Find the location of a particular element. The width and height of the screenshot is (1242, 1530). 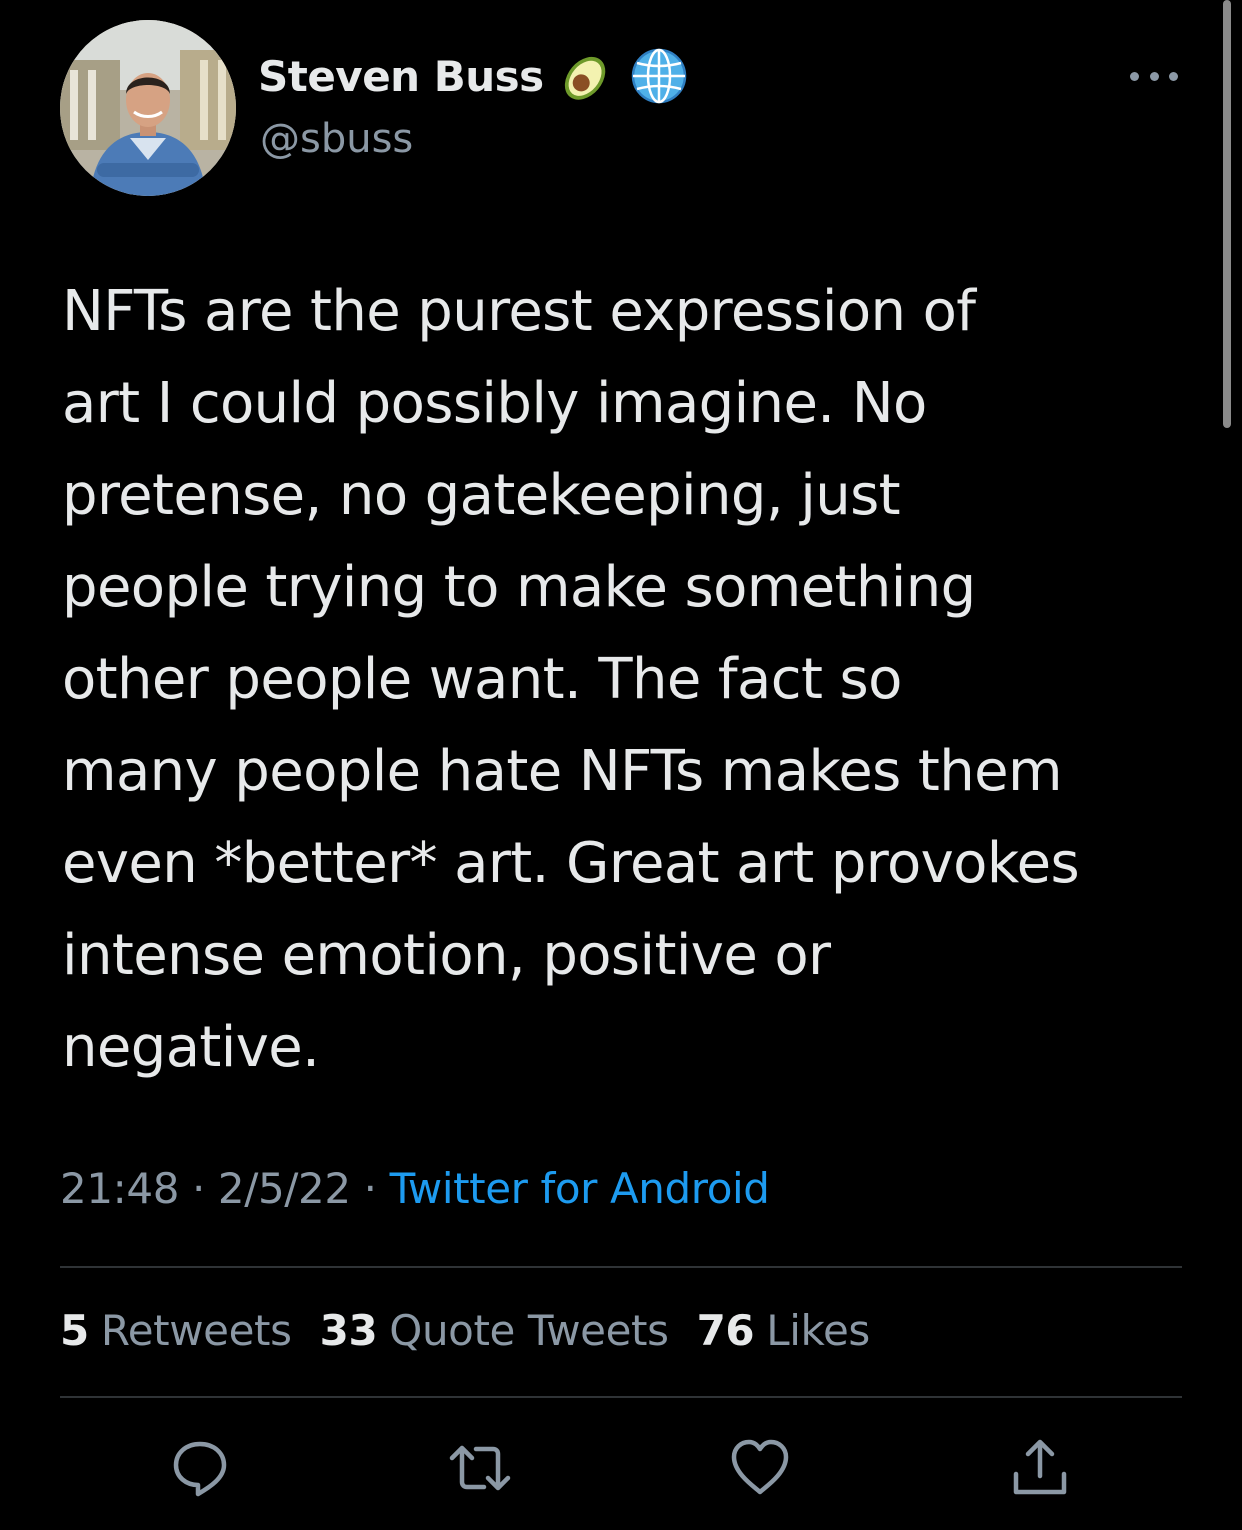

quote-tweets-stat: 33 Quote Tweets is located at coordinates (494, 1330).